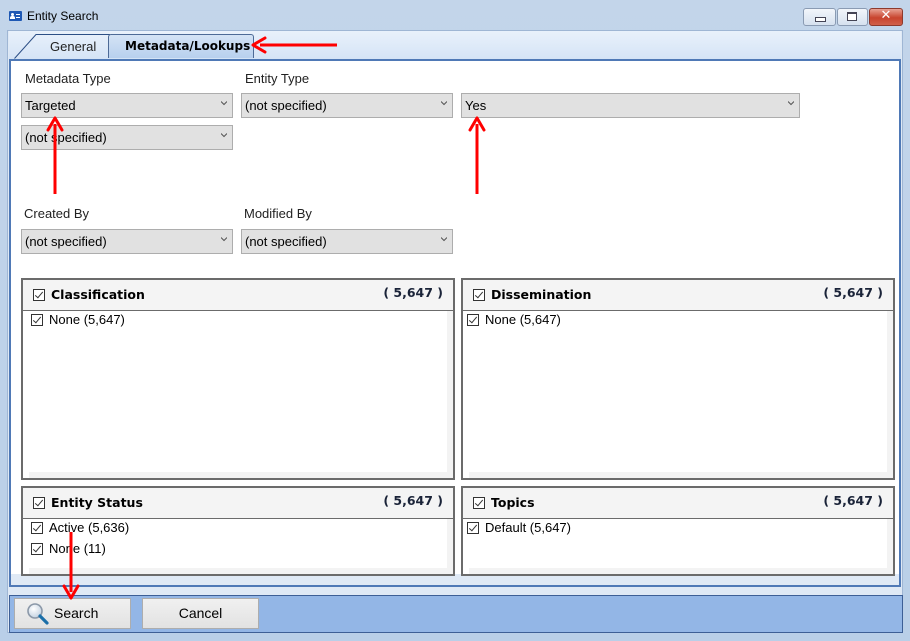 This screenshot has width=910, height=641. I want to click on annotation-arrow-tab, so click(294, 45).